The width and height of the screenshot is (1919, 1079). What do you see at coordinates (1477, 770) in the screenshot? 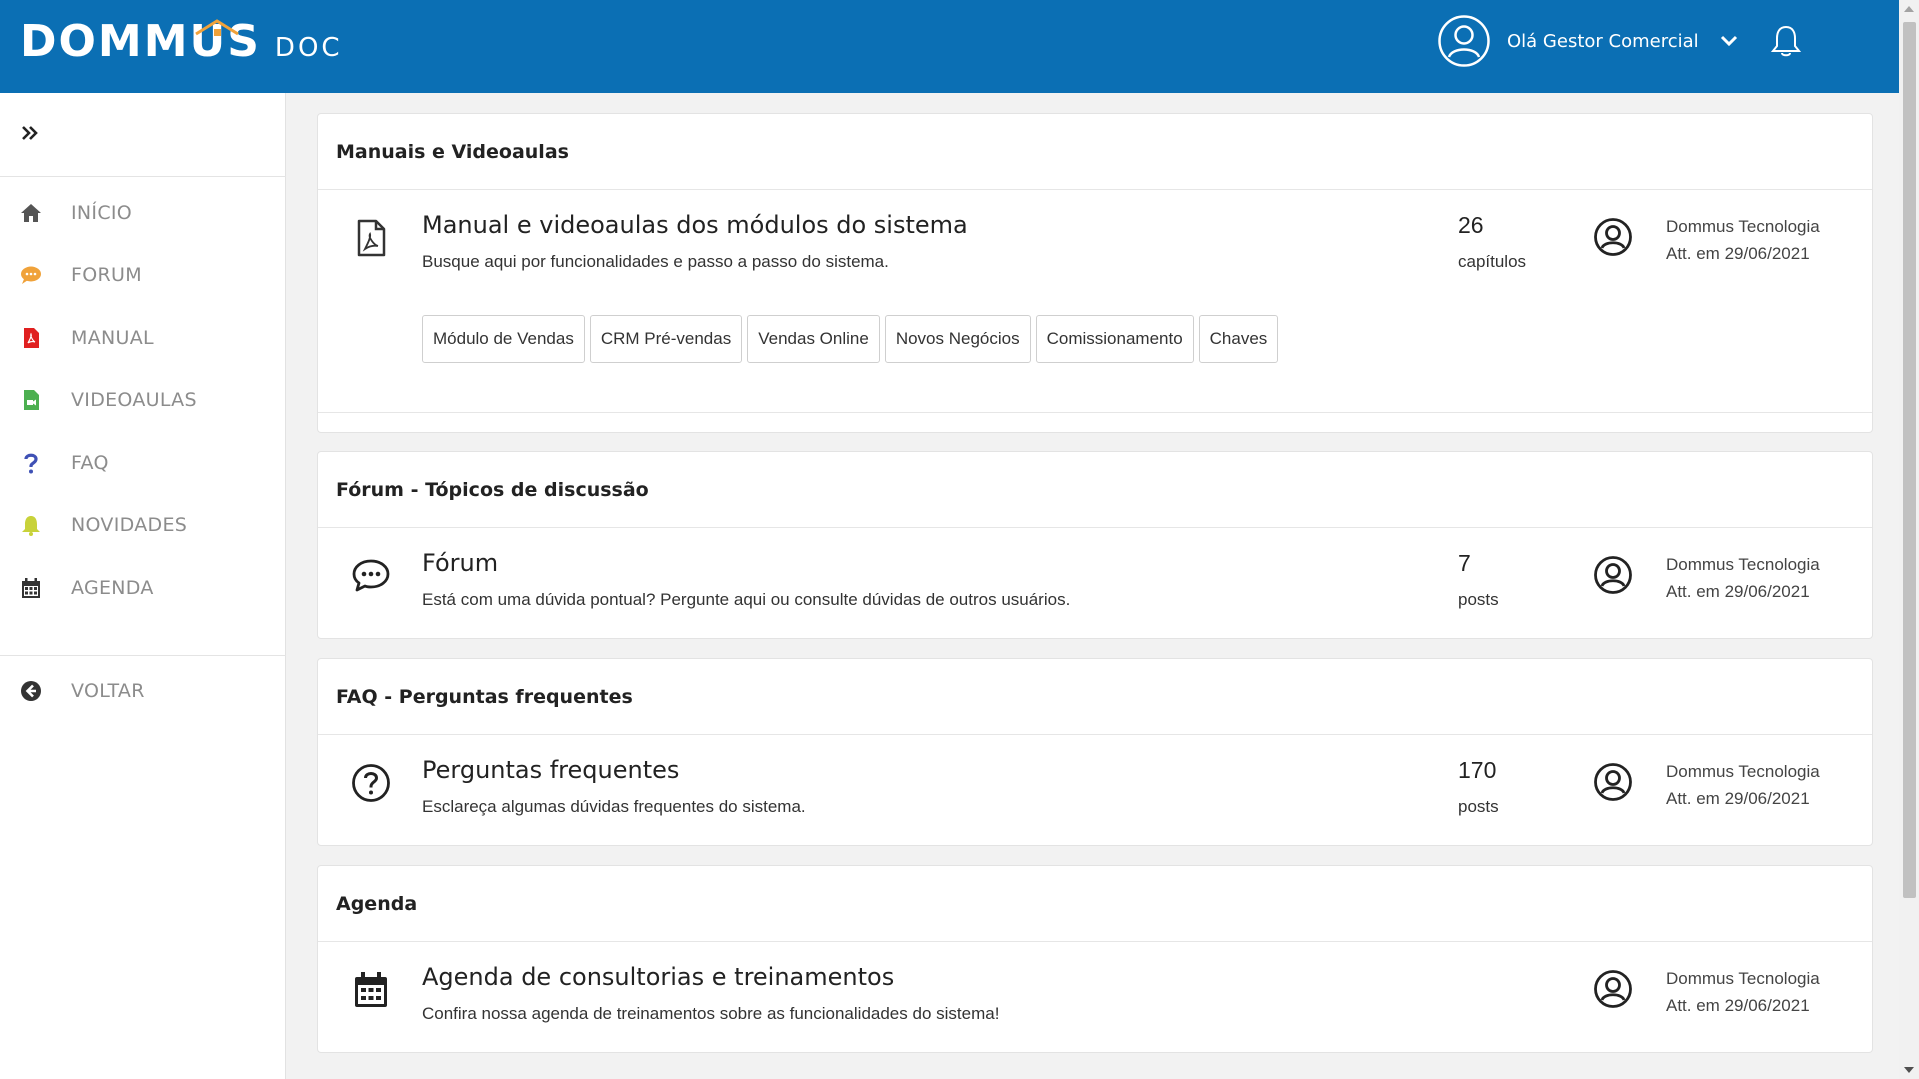
I see `post-count: 170` at bounding box center [1477, 770].